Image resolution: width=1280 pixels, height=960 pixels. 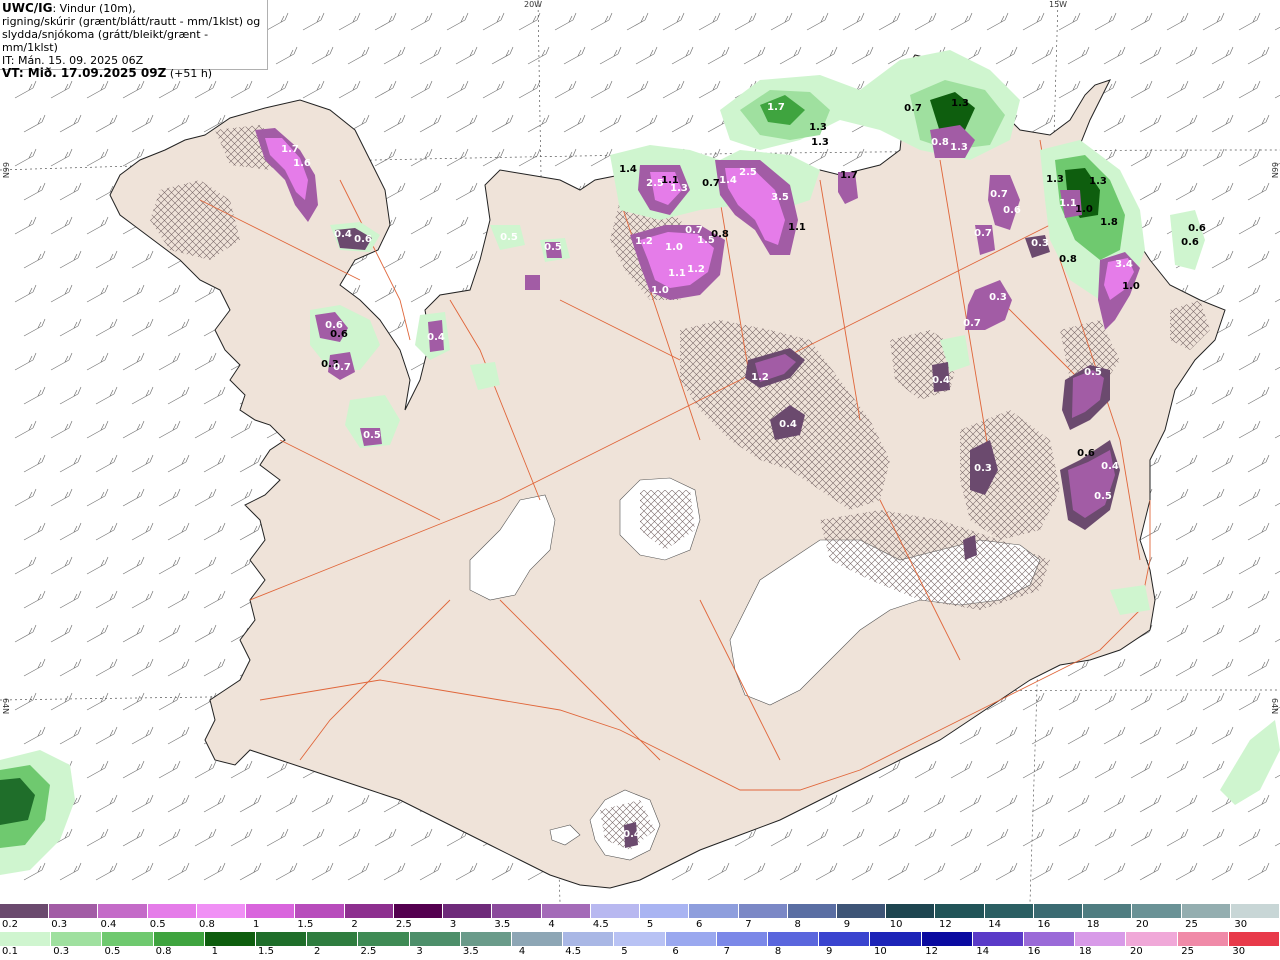 I want to click on colorbar-label: 7, so click(x=726, y=951).